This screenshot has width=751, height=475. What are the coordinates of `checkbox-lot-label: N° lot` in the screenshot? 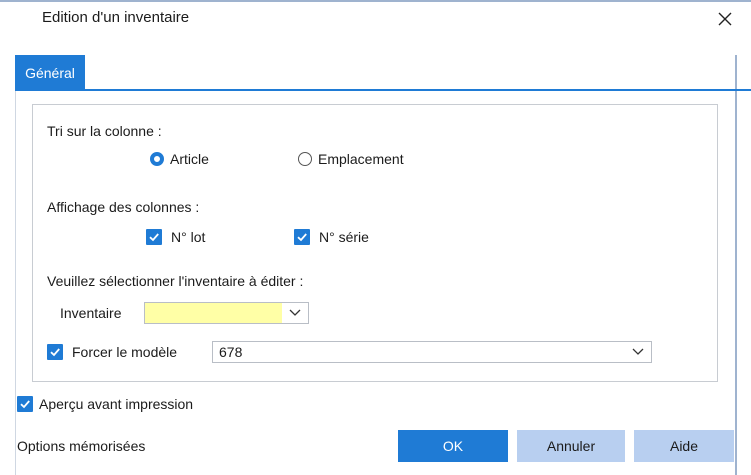 It's located at (188, 237).